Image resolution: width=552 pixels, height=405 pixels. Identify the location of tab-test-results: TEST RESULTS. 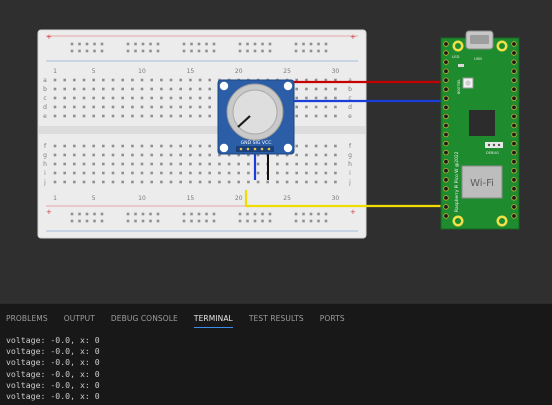
(276, 320).